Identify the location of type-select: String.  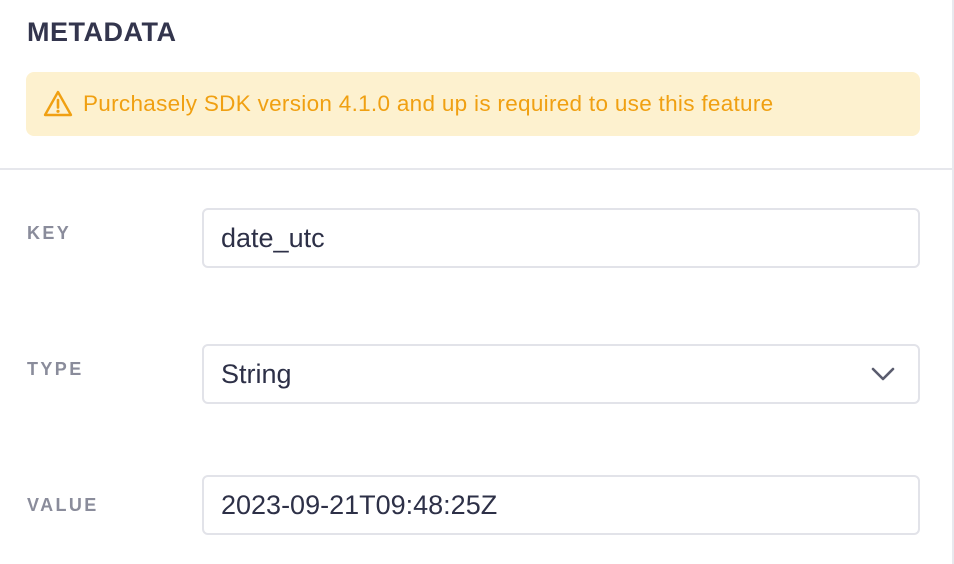
(561, 374).